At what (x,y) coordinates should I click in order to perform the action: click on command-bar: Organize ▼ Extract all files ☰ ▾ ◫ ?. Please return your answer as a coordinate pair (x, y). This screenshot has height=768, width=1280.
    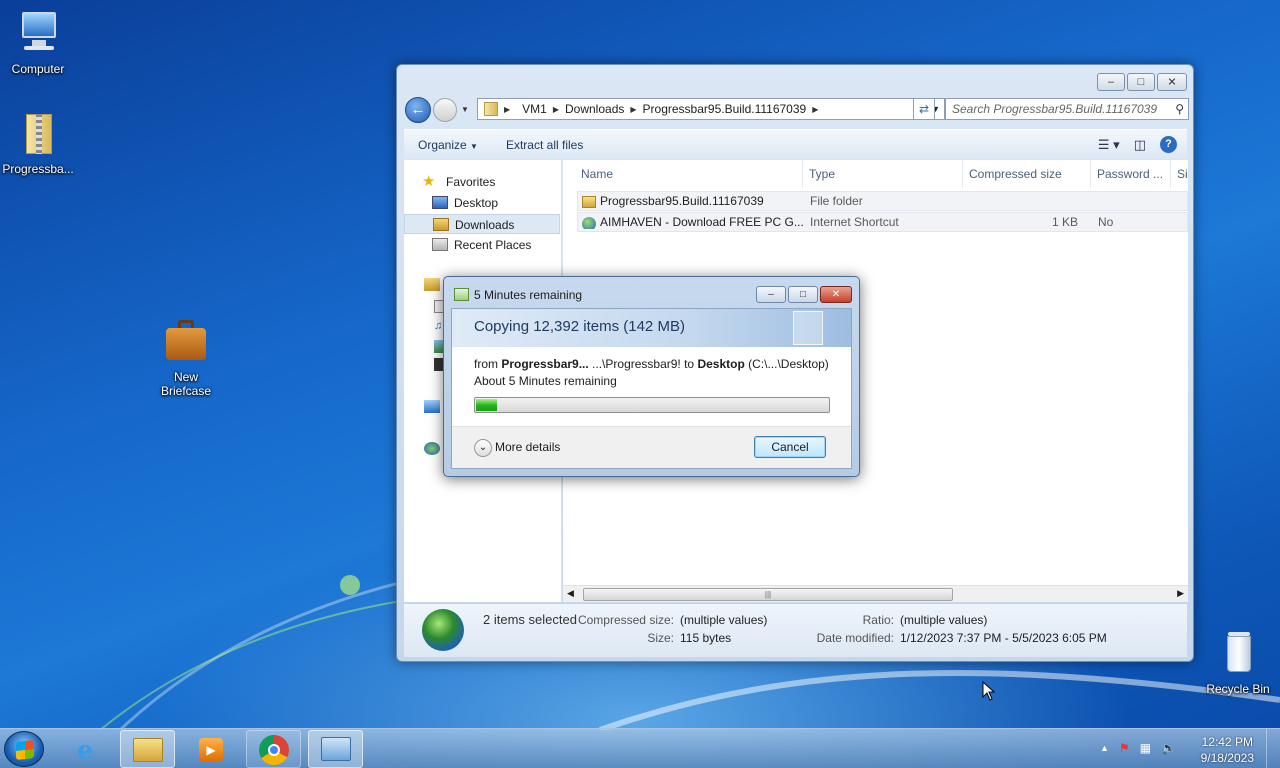
    Looking at the image, I should click on (795, 144).